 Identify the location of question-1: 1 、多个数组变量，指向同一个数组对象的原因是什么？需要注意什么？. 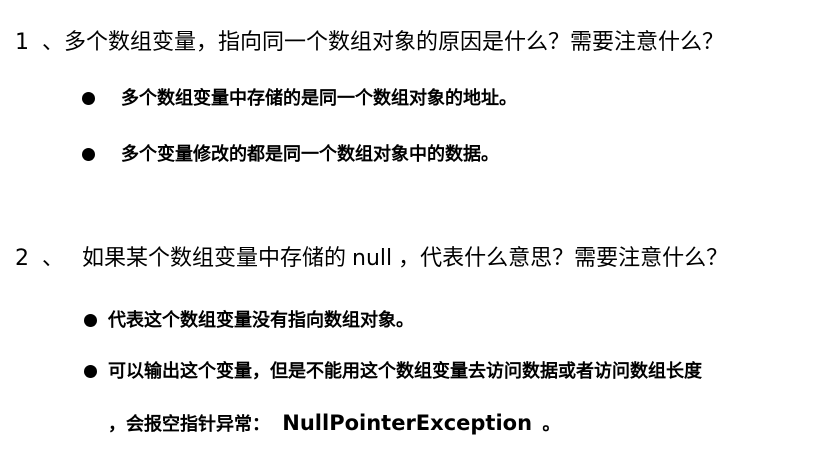
(369, 43).